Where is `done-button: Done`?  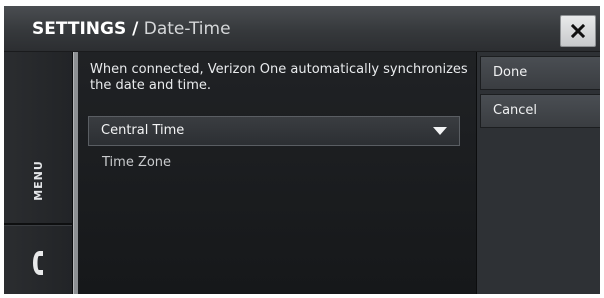
done-button: Done is located at coordinates (540, 73).